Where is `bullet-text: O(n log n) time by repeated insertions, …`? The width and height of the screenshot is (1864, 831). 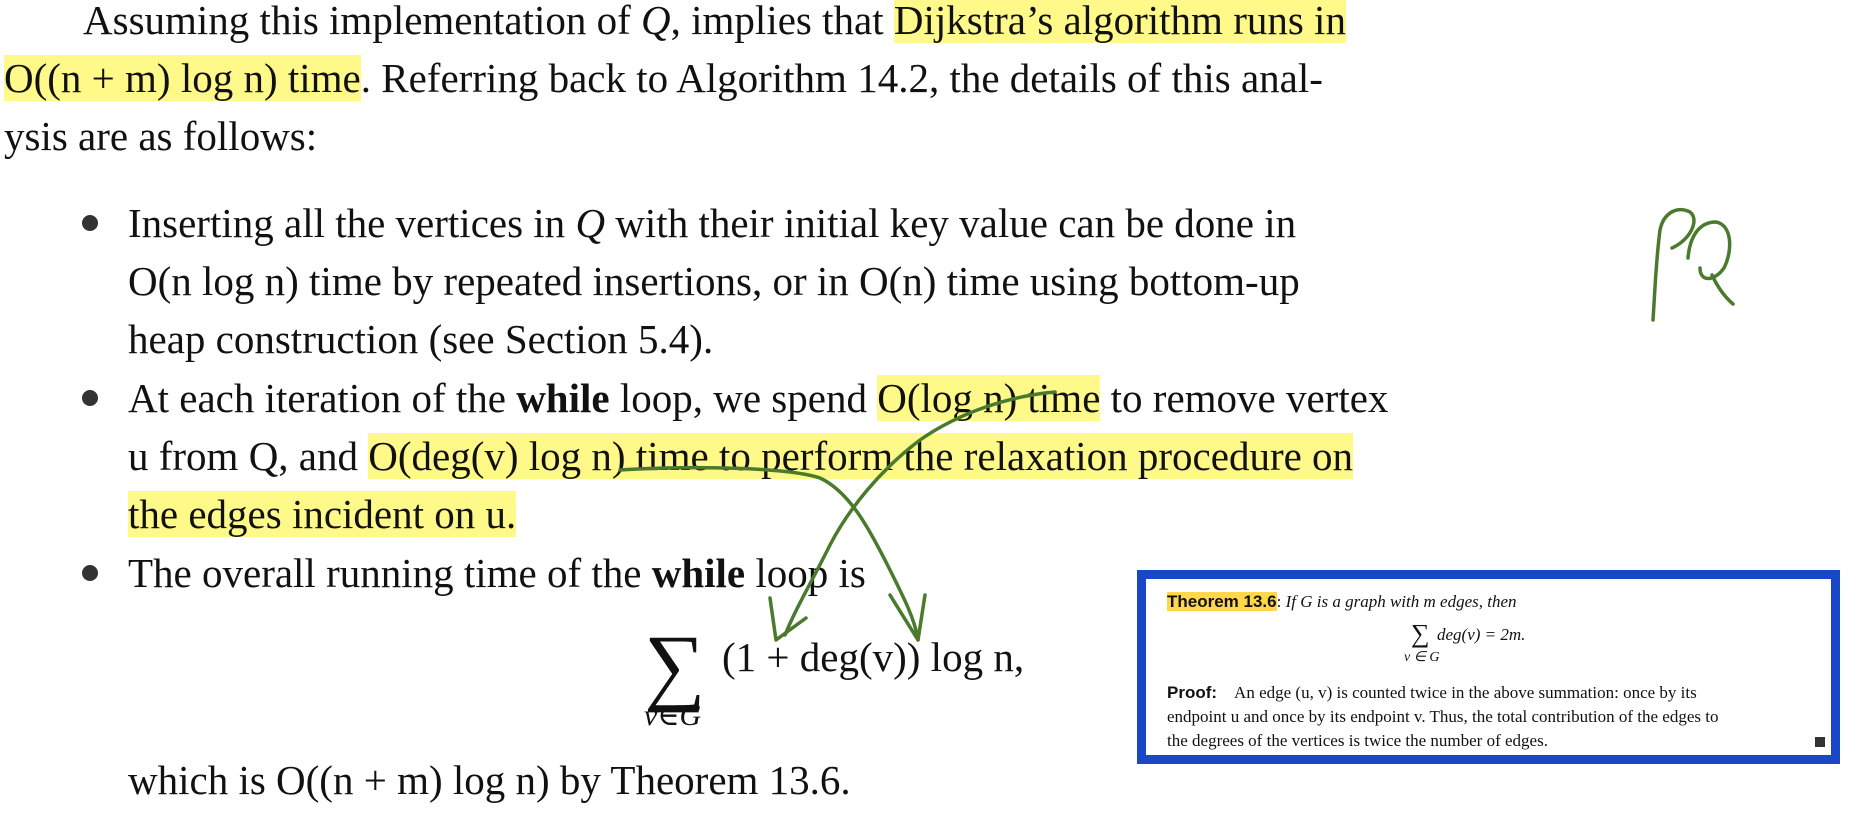 bullet-text: O(n log n) time by repeated insertions, … is located at coordinates (714, 281).